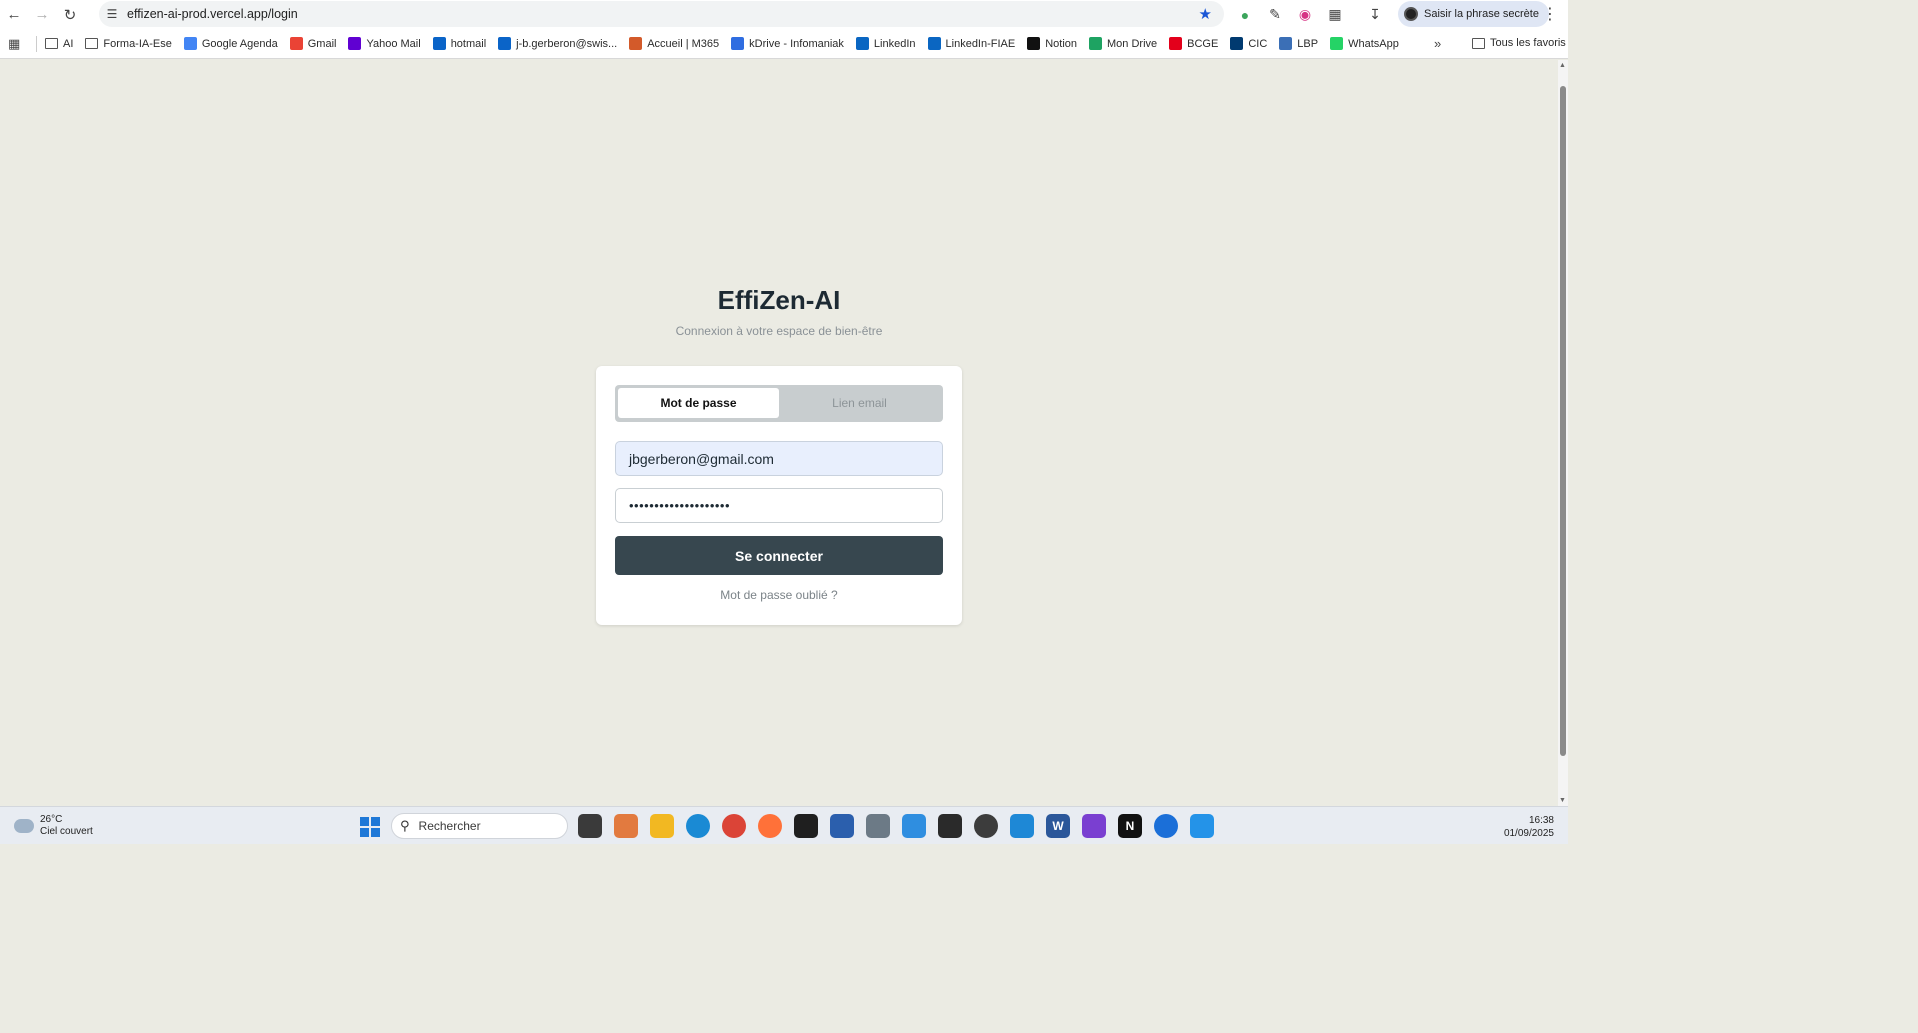  What do you see at coordinates (212, 14) in the screenshot?
I see `url-text: effizen-ai-prod.vercel.app/login` at bounding box center [212, 14].